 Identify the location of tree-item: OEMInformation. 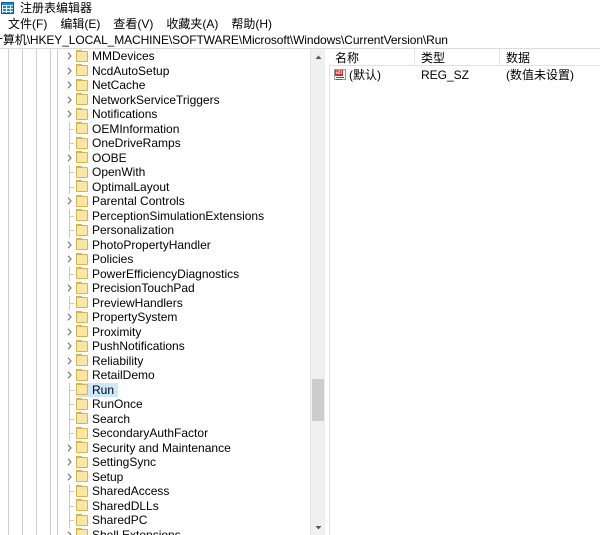
(155, 128).